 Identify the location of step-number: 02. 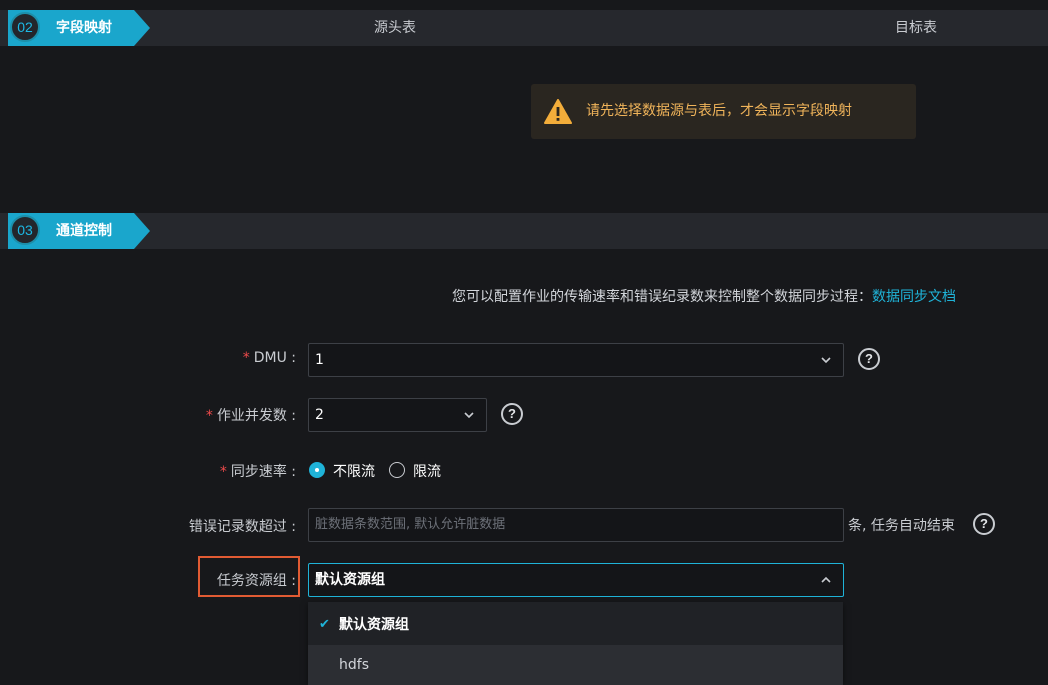
(25, 27).